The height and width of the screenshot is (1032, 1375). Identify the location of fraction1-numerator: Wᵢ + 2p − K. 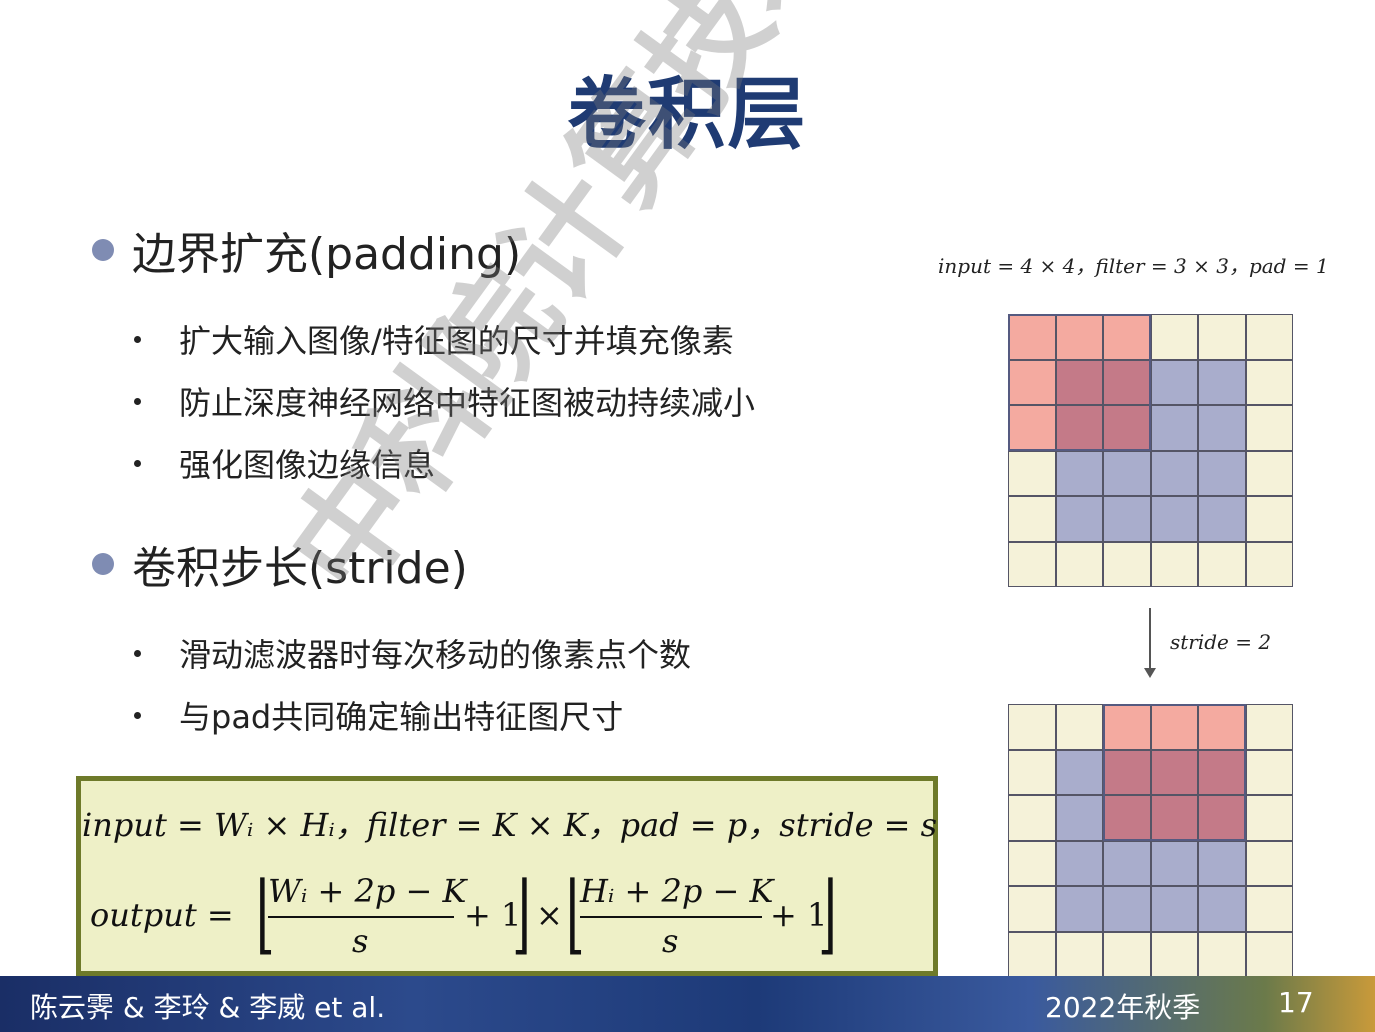
(367, 891).